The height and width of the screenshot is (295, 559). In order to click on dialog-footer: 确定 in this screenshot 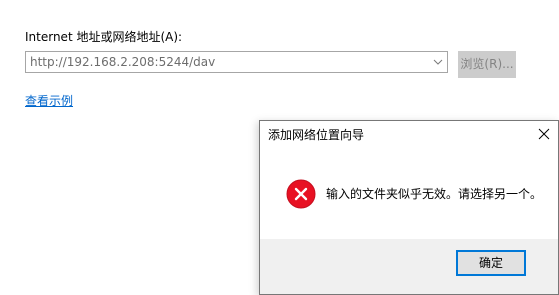, I will do `click(409, 266)`.